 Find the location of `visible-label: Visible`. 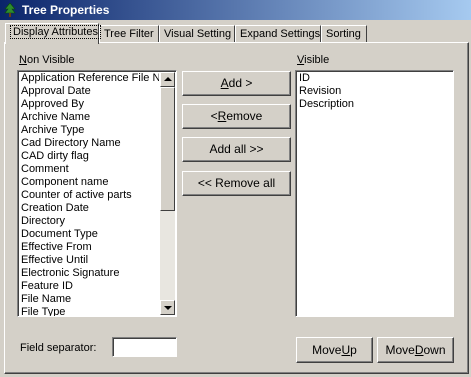

visible-label: Visible is located at coordinates (313, 60).